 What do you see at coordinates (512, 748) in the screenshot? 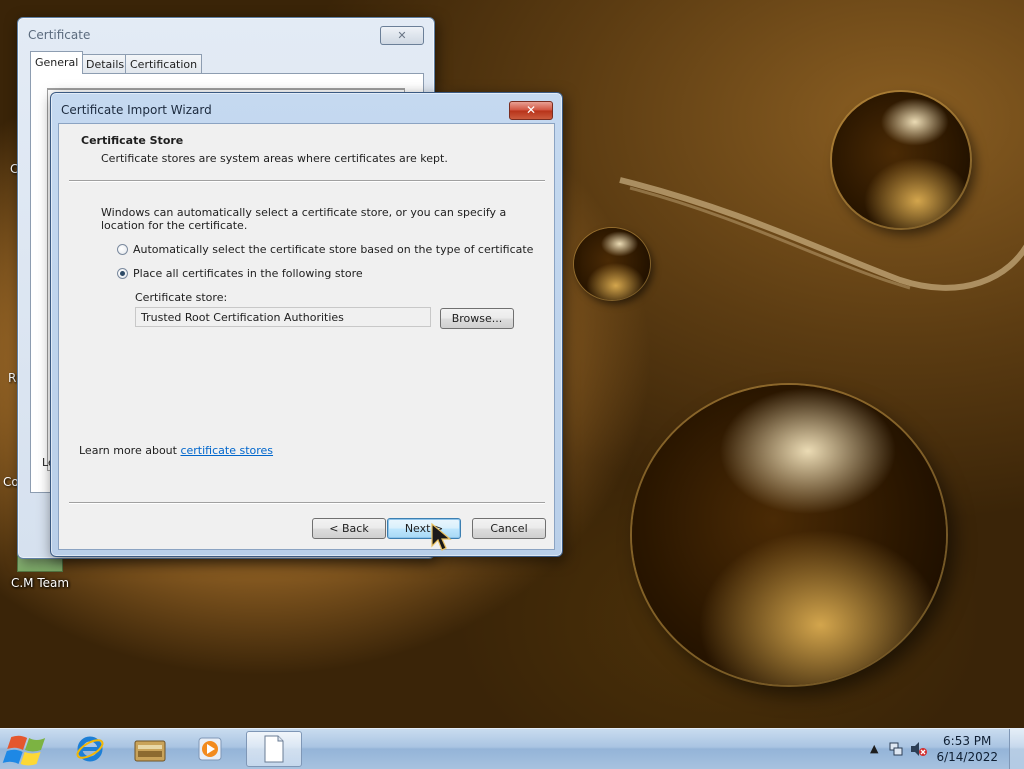
I see `taskbar: ▲ 6:53 PM 6/14/2022` at bounding box center [512, 748].